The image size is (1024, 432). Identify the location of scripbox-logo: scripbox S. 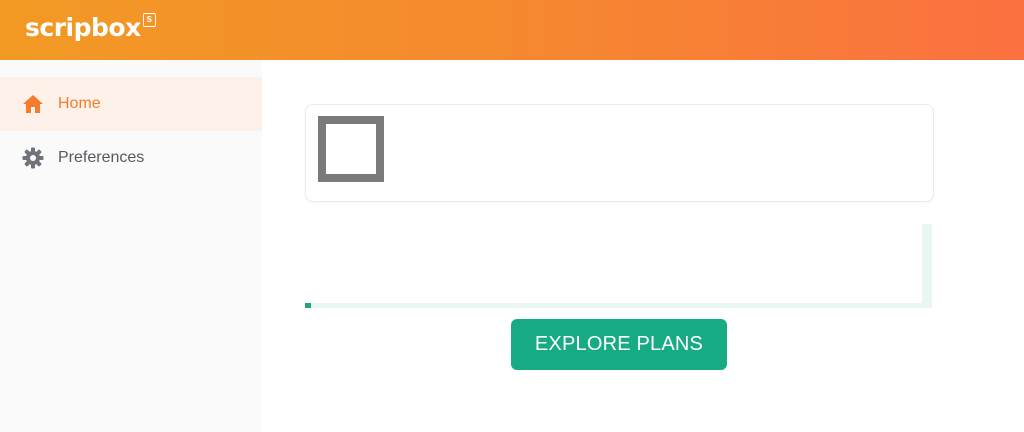
(90, 28).